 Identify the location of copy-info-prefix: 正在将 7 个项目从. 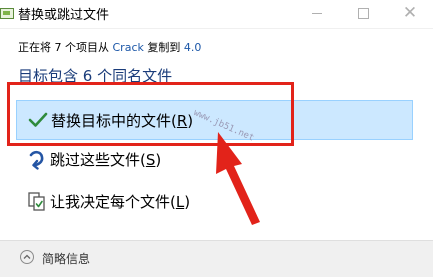
(63, 47).